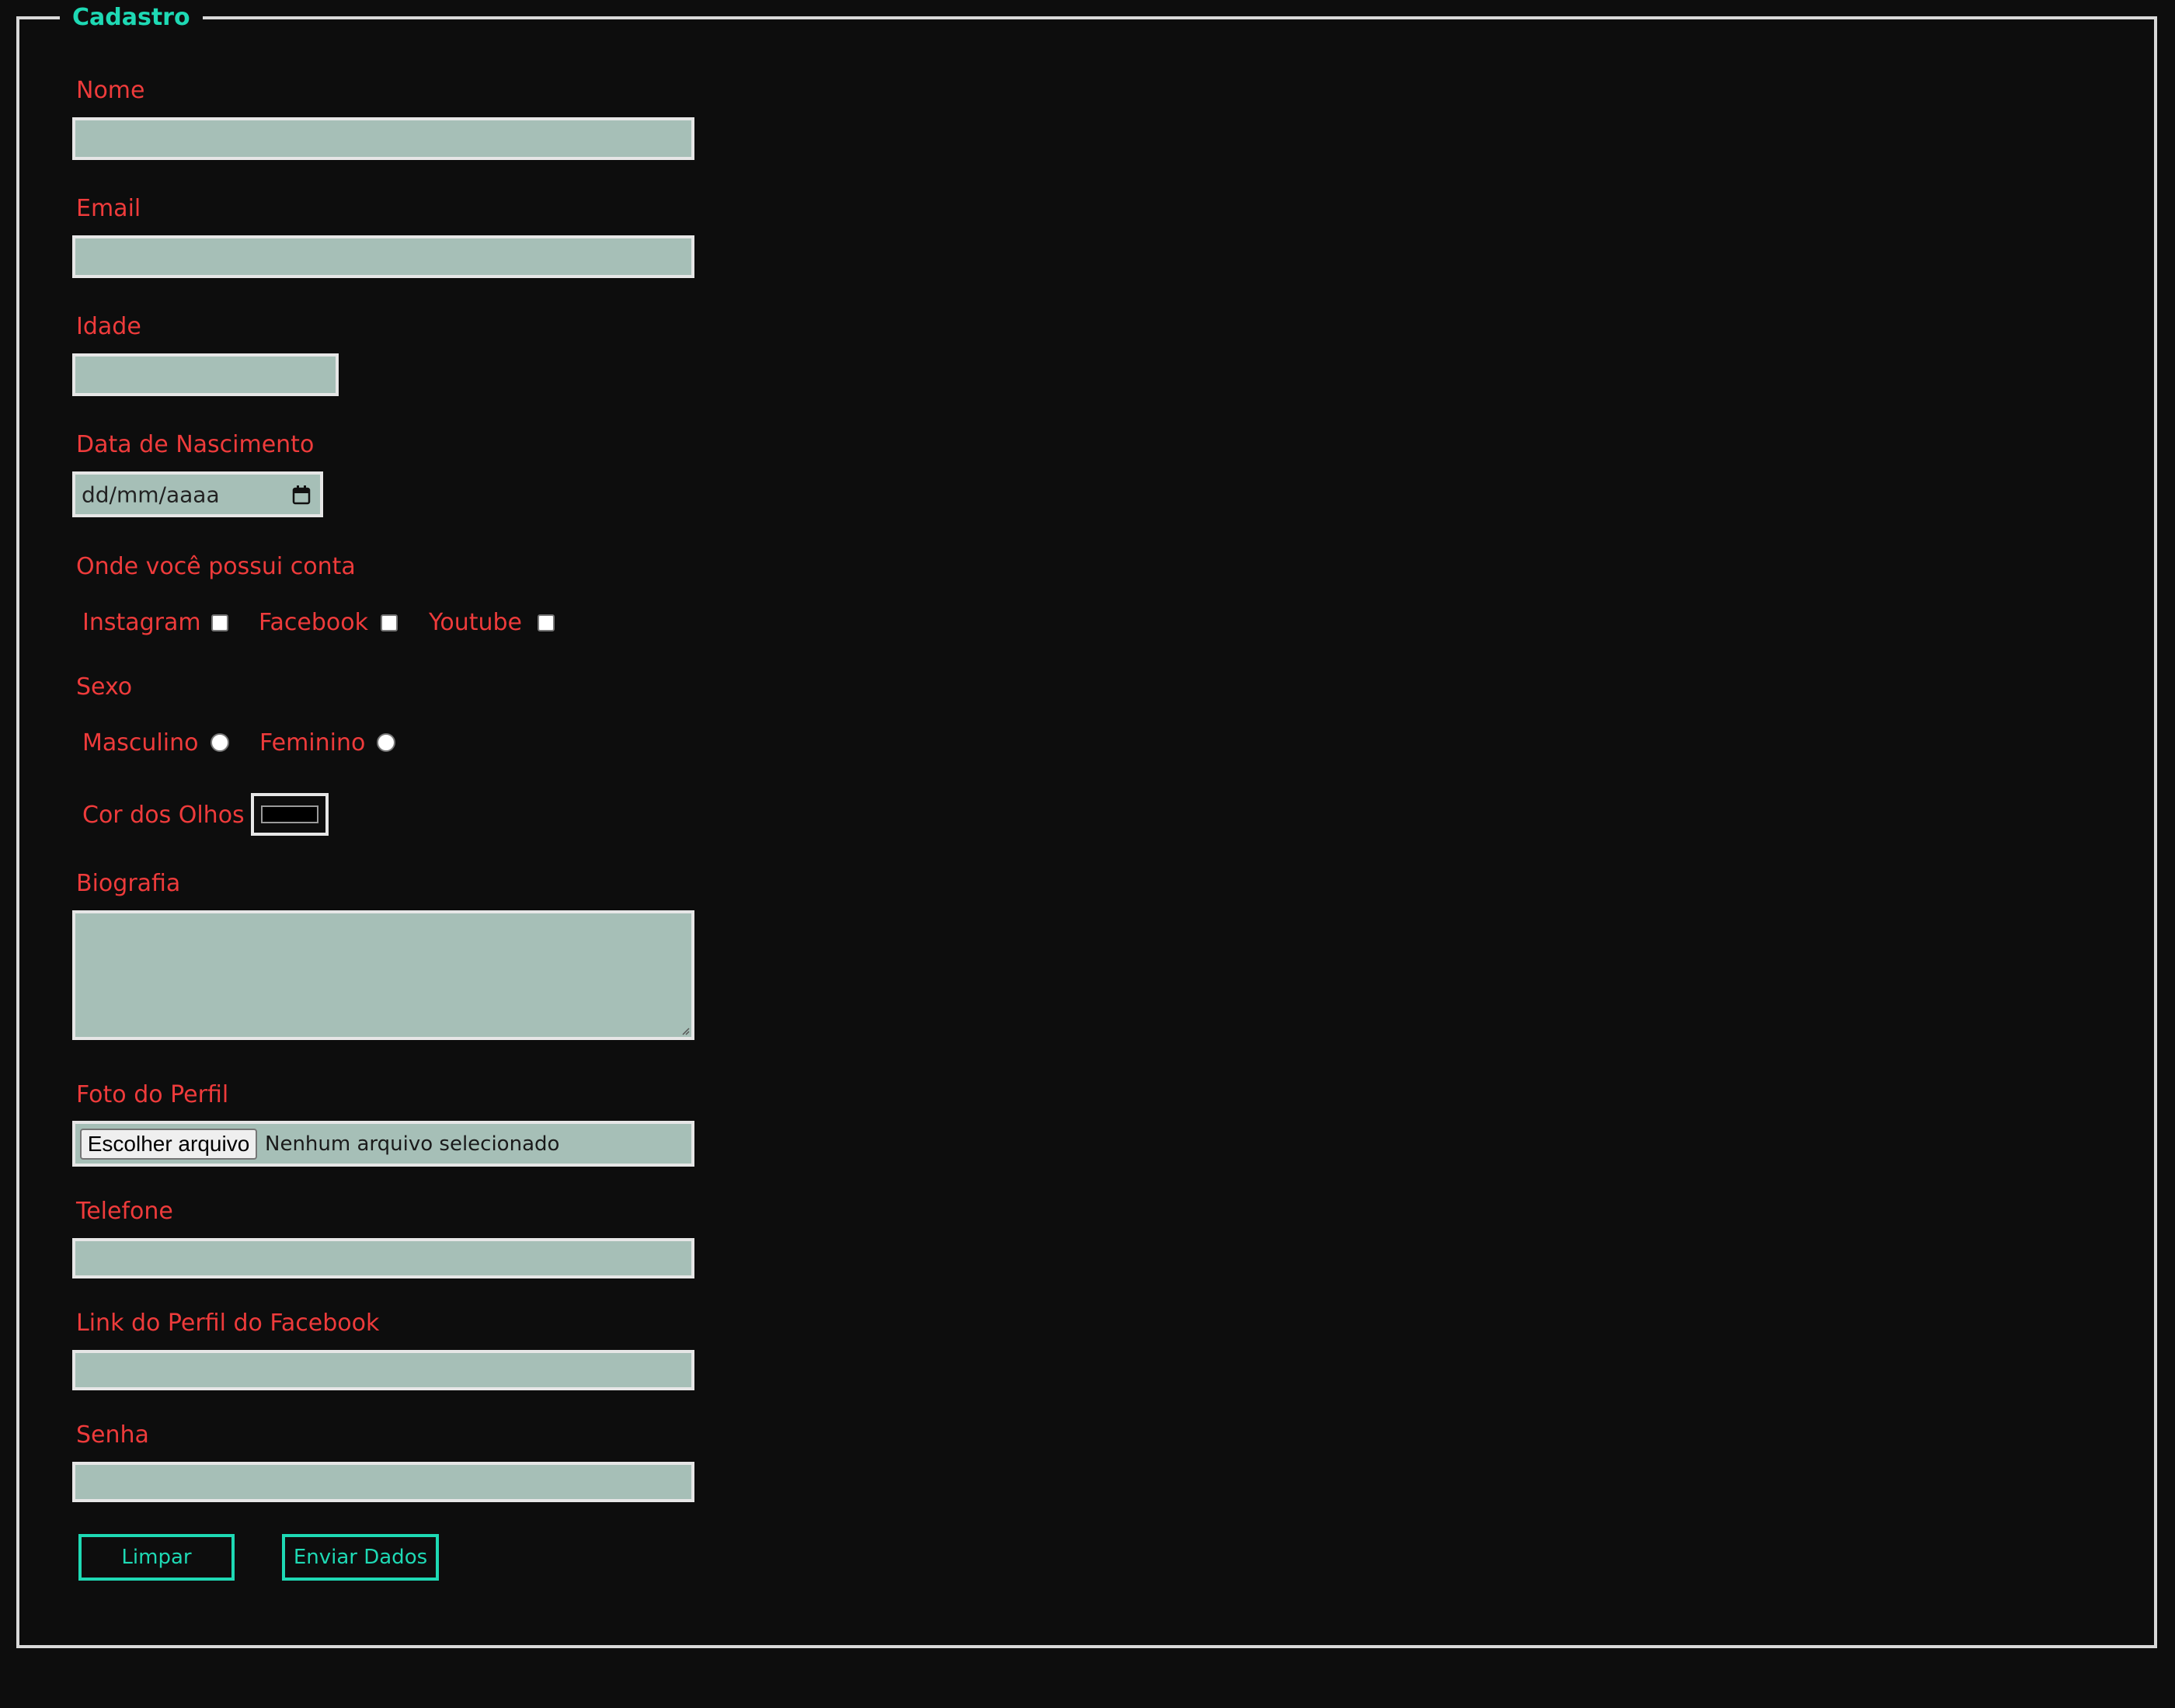 The width and height of the screenshot is (2175, 1708). I want to click on masculino-radio, so click(220, 742).